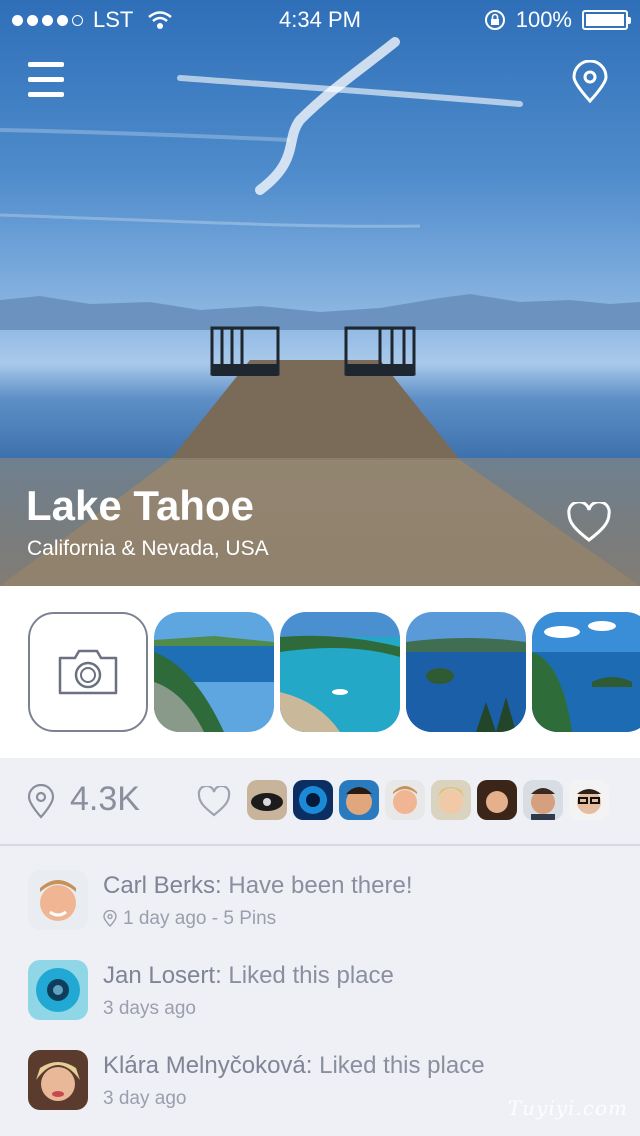 Image resolution: width=640 pixels, height=1136 pixels. I want to click on user-name: Klára Melnyčoková:, so click(208, 1065).